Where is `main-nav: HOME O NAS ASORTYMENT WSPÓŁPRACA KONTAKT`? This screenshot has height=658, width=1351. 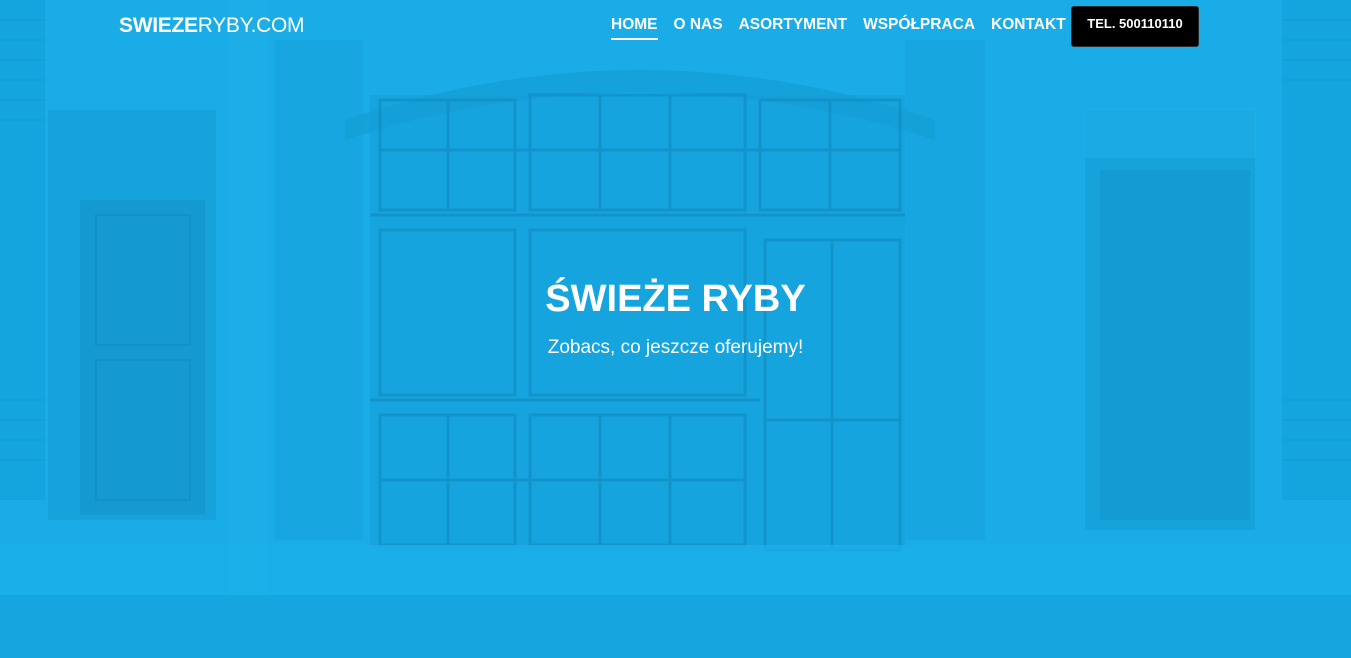
main-nav: HOME O NAS ASORTYMENT WSPÓŁPRACA KONTAKT is located at coordinates (838, 26).